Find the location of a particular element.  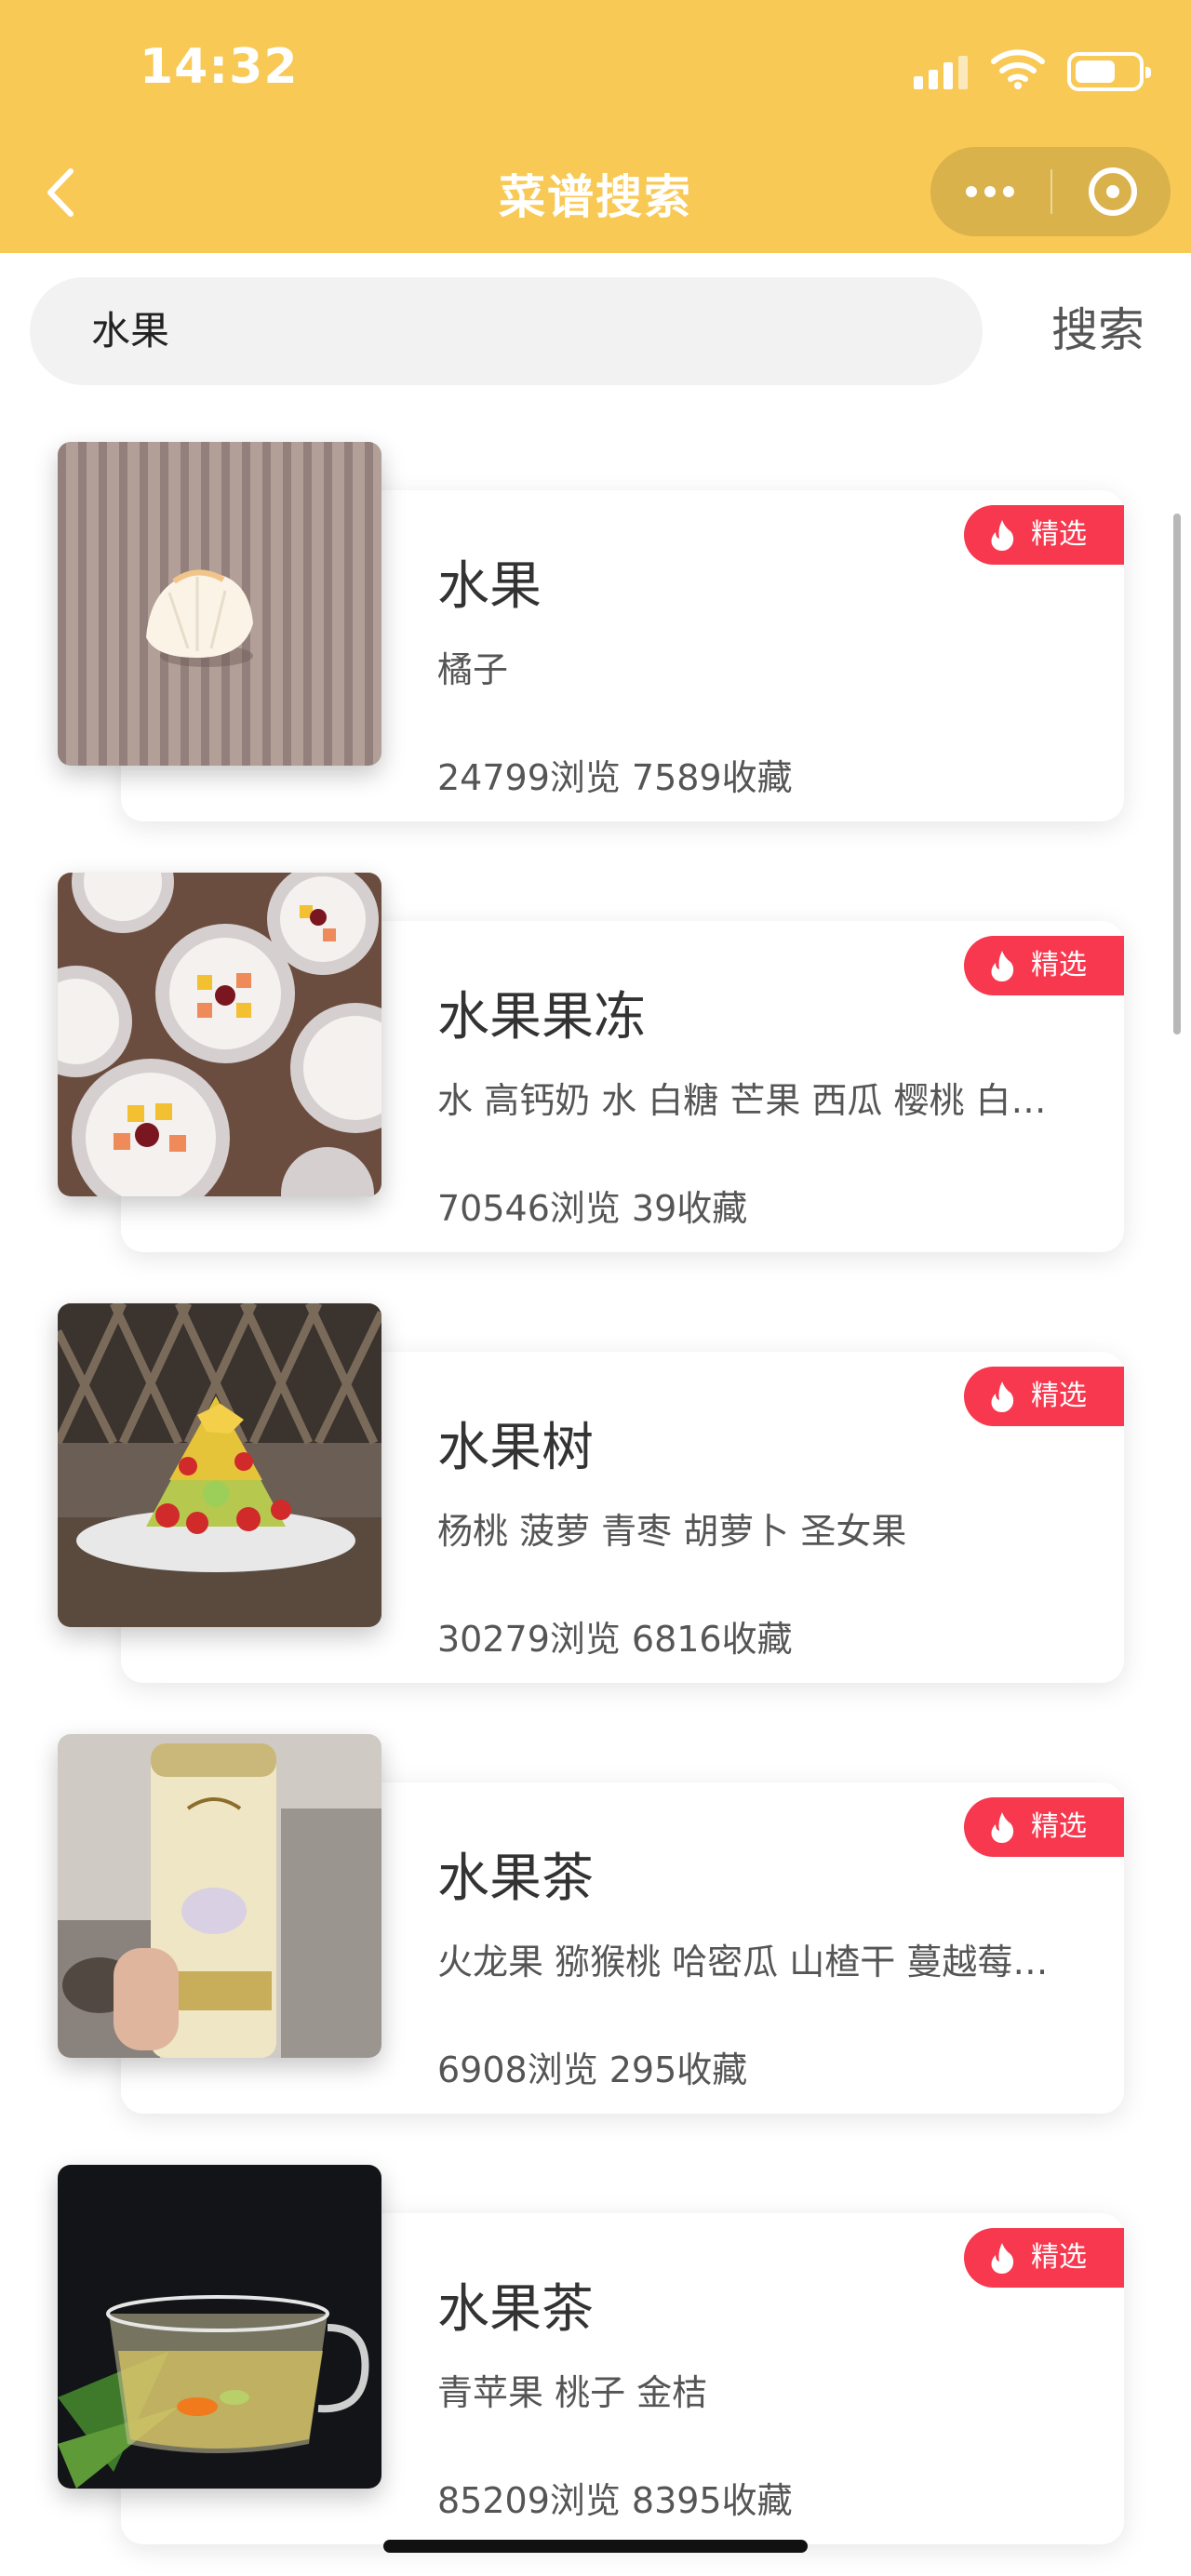

view-count: 70546浏览 is located at coordinates (529, 1208).